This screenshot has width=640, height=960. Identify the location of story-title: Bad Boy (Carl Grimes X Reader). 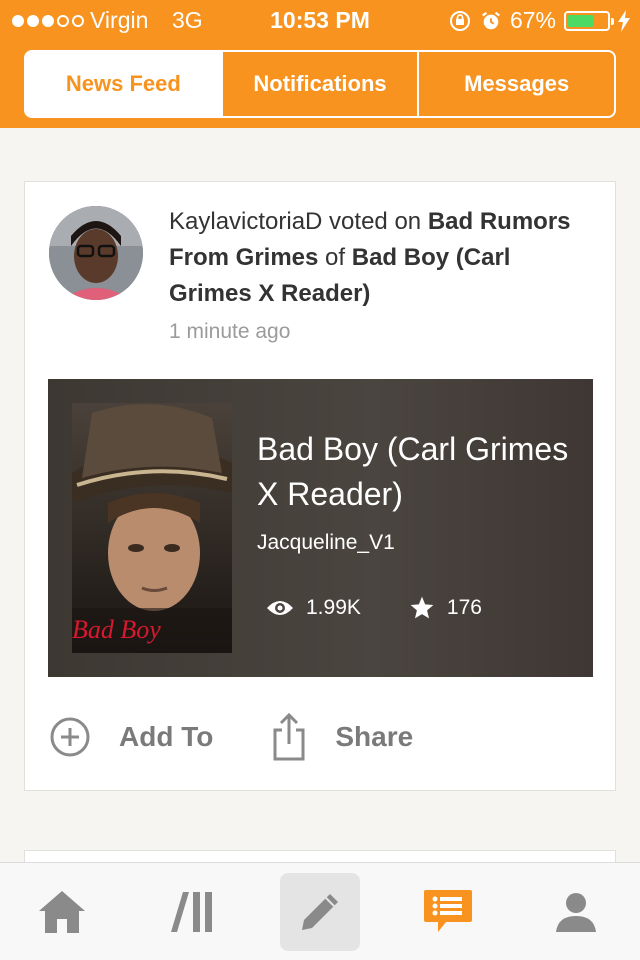
(417, 472).